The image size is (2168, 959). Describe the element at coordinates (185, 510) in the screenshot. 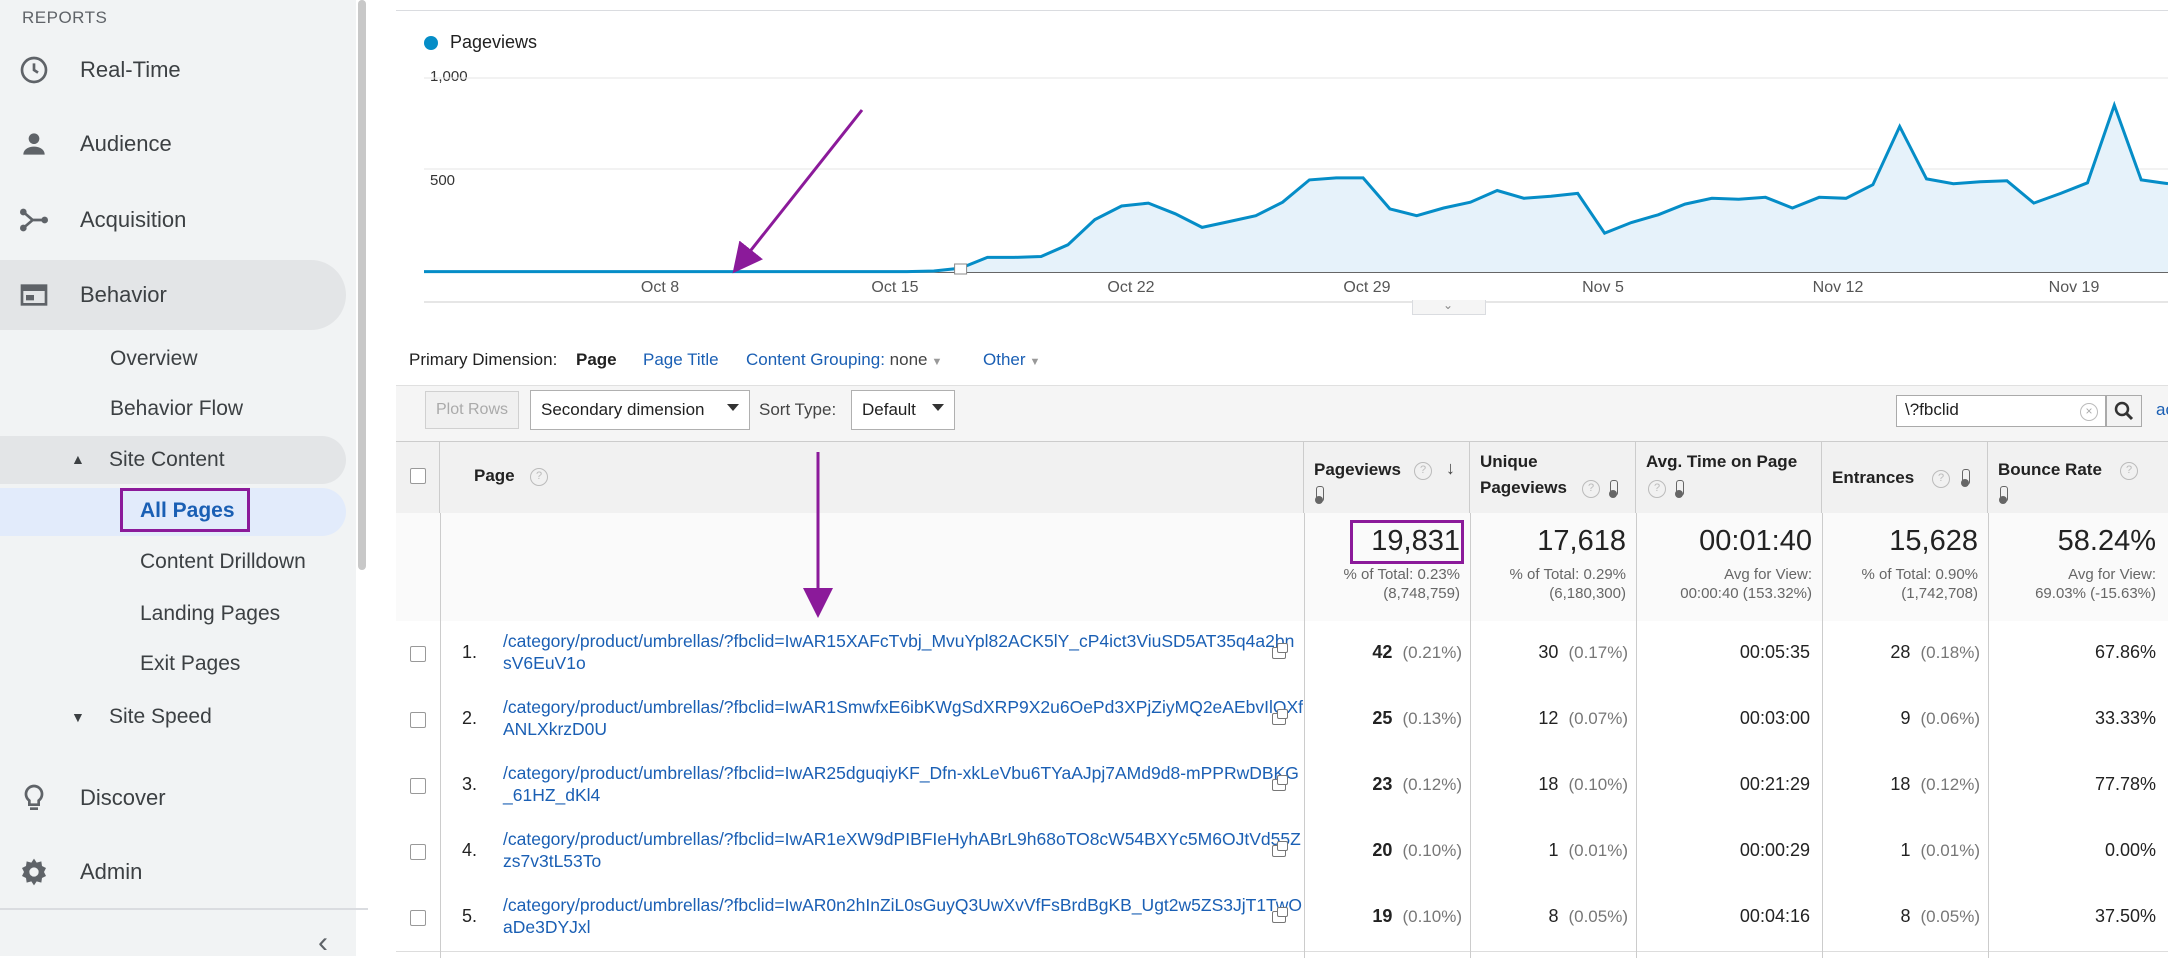

I see `highlight-box` at that location.